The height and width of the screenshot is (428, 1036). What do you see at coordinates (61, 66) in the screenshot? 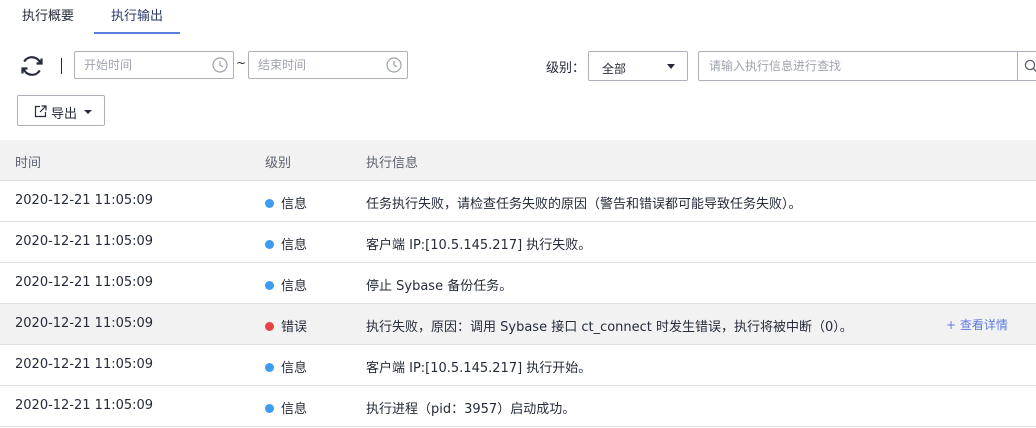
I see `toolbar-divider` at bounding box center [61, 66].